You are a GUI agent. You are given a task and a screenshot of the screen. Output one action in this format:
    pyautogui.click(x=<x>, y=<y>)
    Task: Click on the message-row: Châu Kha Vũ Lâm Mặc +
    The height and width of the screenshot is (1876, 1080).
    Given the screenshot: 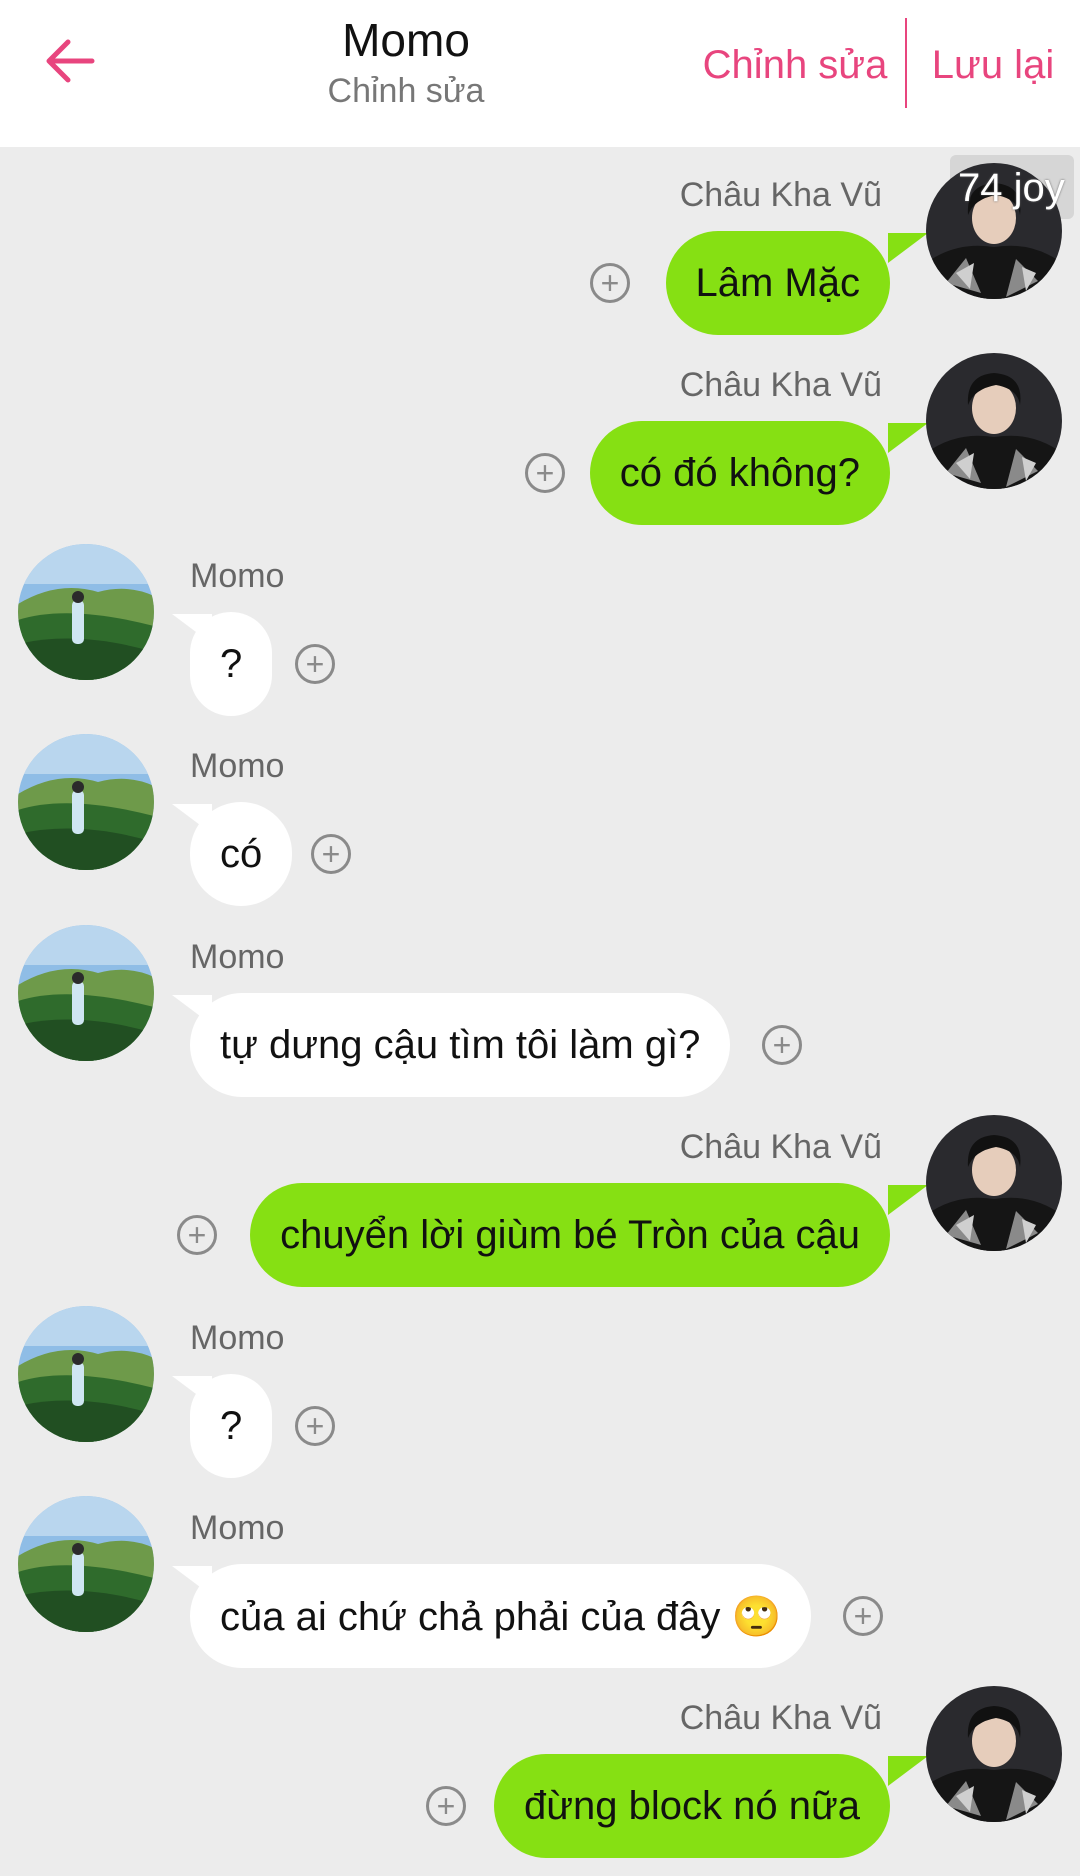 What is the action you would take?
    pyautogui.click(x=540, y=258)
    